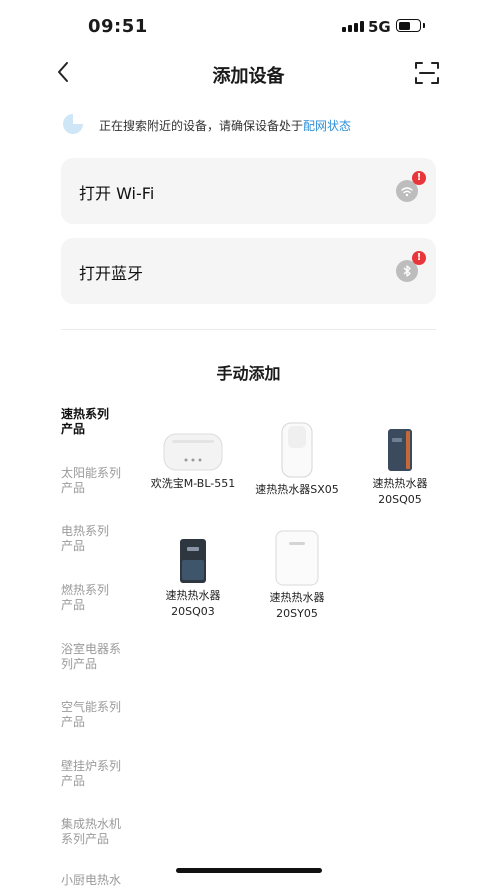 The image size is (497, 888). What do you see at coordinates (101, 657) in the screenshot?
I see `category-bathroom: 浴室电器系 列产品` at bounding box center [101, 657].